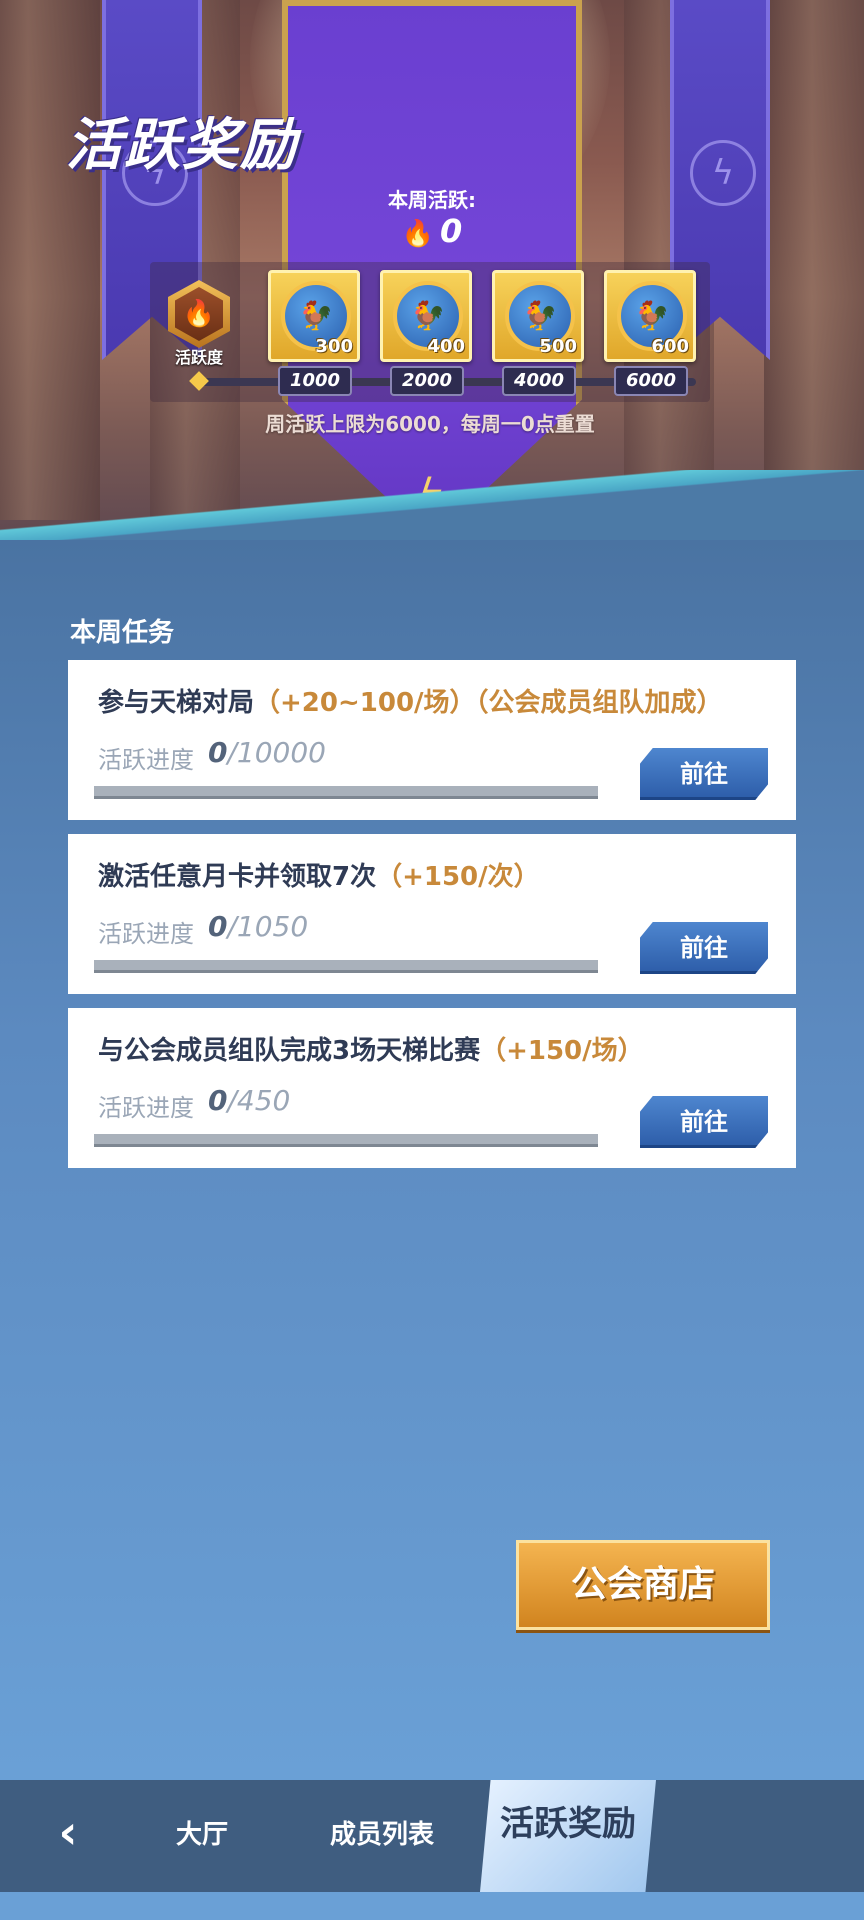 The height and width of the screenshot is (1920, 864). I want to click on tab-member-list: 成员列表, so click(382, 1832).